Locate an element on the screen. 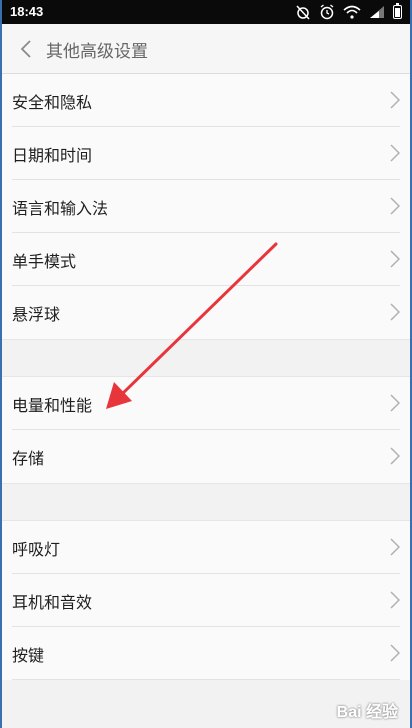 Image resolution: width=412 pixels, height=728 pixels. page-title: 其他高级设置 is located at coordinates (97, 52).